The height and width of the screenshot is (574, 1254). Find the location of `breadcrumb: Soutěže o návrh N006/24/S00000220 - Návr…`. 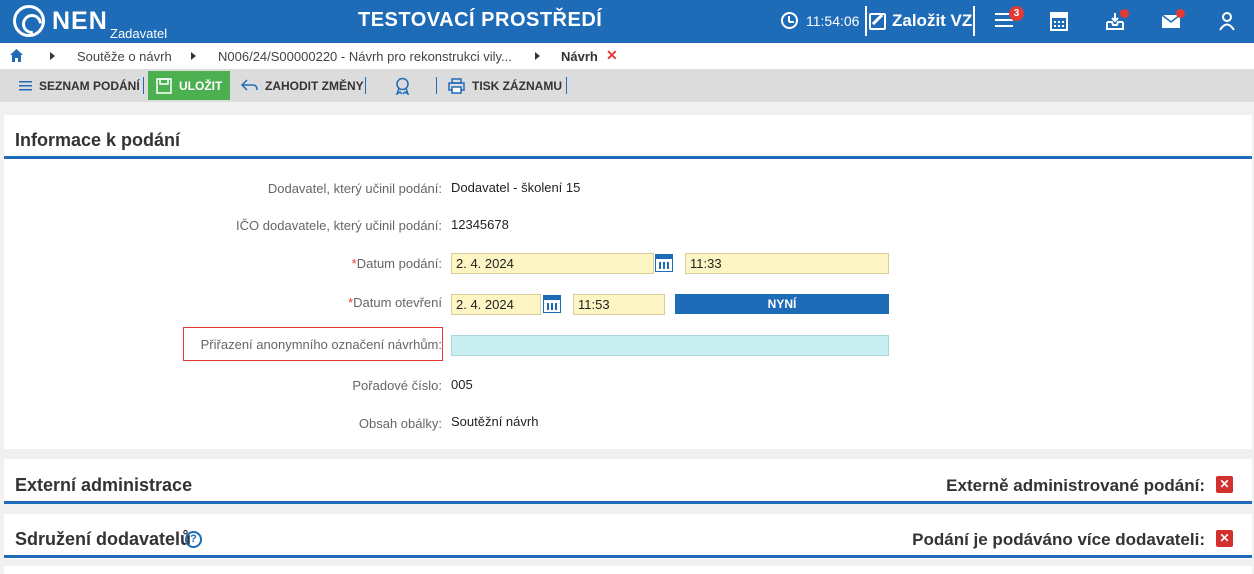

breadcrumb: Soutěže o návrh N006/24/S00000220 - Návr… is located at coordinates (627, 56).